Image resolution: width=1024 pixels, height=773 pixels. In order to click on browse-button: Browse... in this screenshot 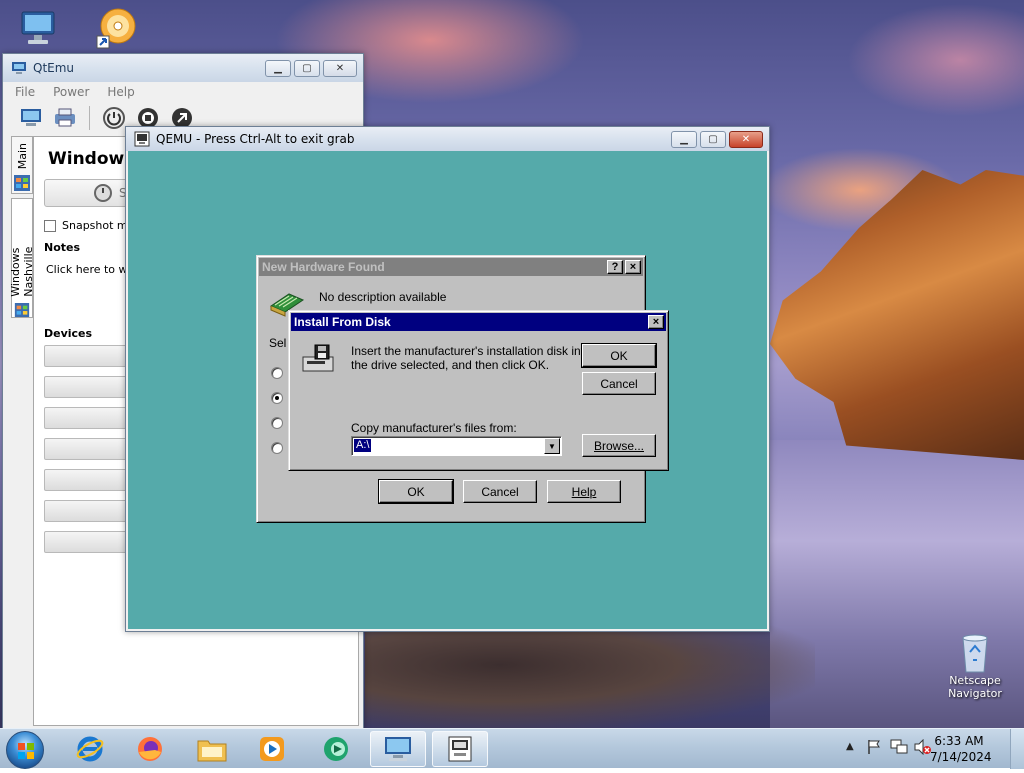, I will do `click(619, 445)`.